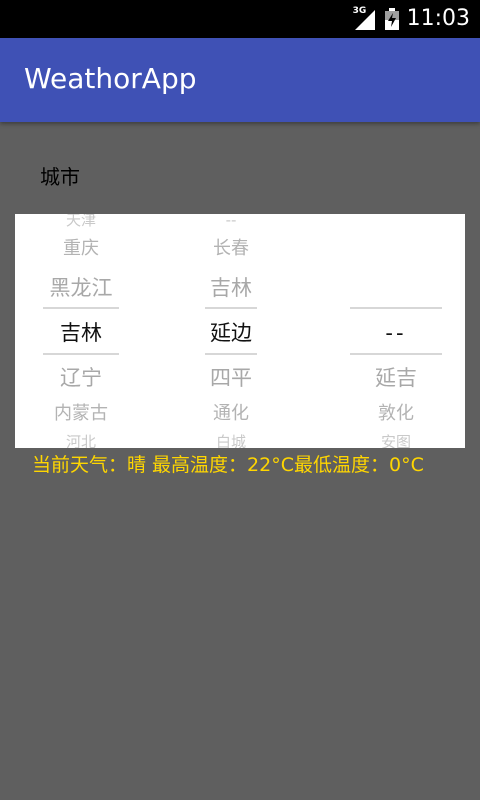 This screenshot has width=480, height=800. Describe the element at coordinates (240, 80) in the screenshot. I see `app-bar: WeathorApp` at that location.